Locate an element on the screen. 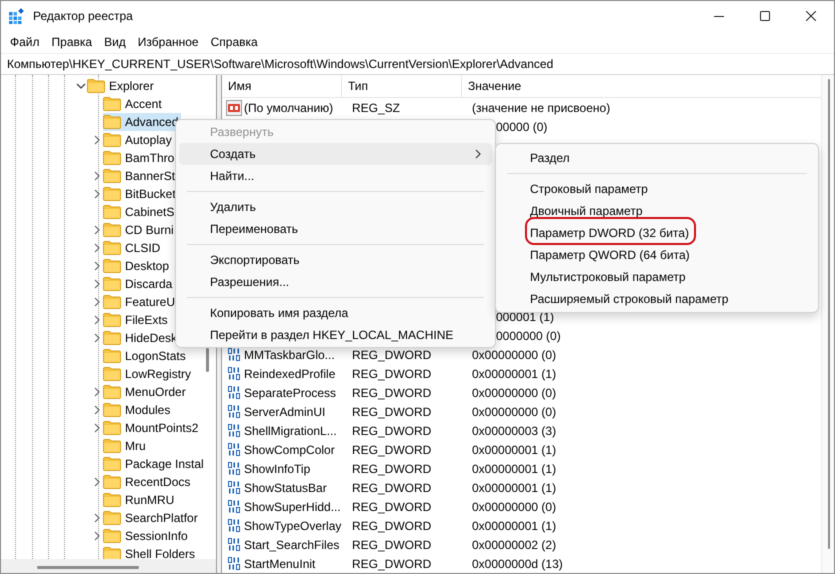  tree-item: Discarda is located at coordinates (139, 284).